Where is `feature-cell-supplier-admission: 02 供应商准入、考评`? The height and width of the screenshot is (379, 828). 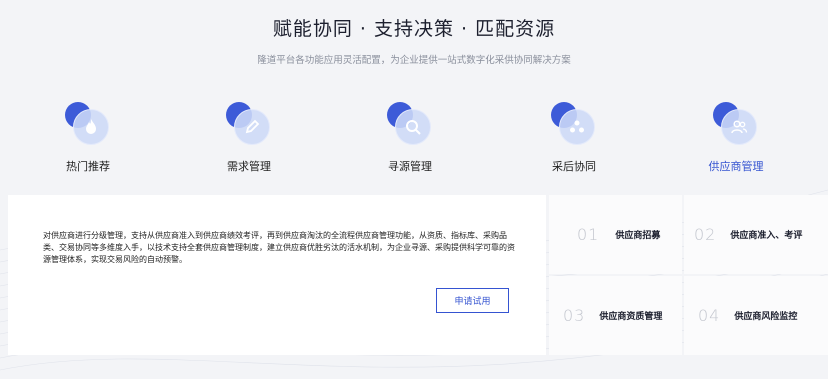 feature-cell-supplier-admission: 02 供应商准入、考评 is located at coordinates (756, 234).